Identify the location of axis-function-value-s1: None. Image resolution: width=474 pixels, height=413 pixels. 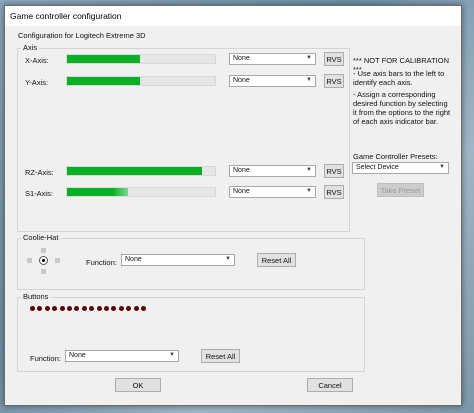
(241, 191).